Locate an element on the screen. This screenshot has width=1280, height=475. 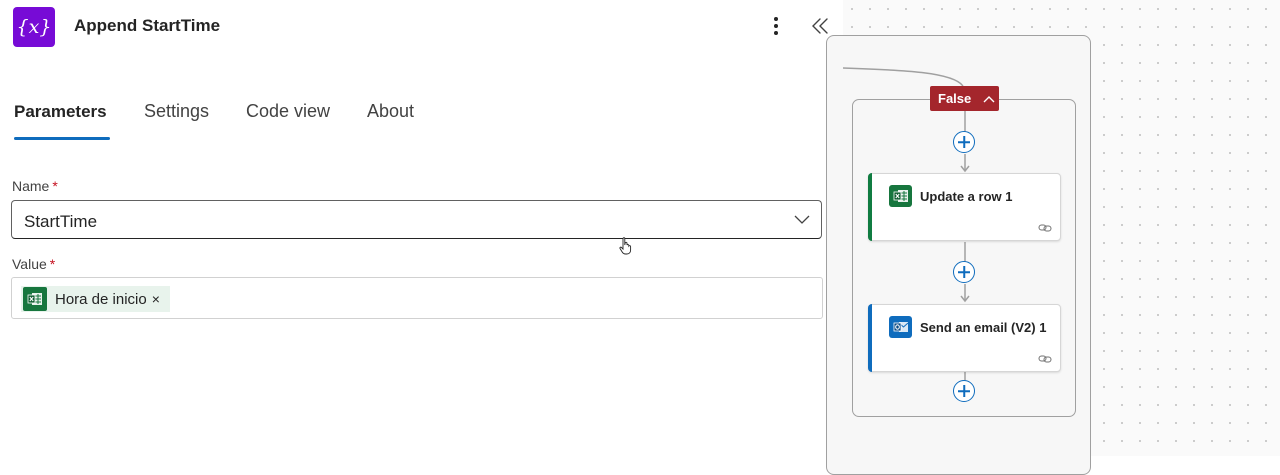
active-tab-indicator is located at coordinates (62, 138).